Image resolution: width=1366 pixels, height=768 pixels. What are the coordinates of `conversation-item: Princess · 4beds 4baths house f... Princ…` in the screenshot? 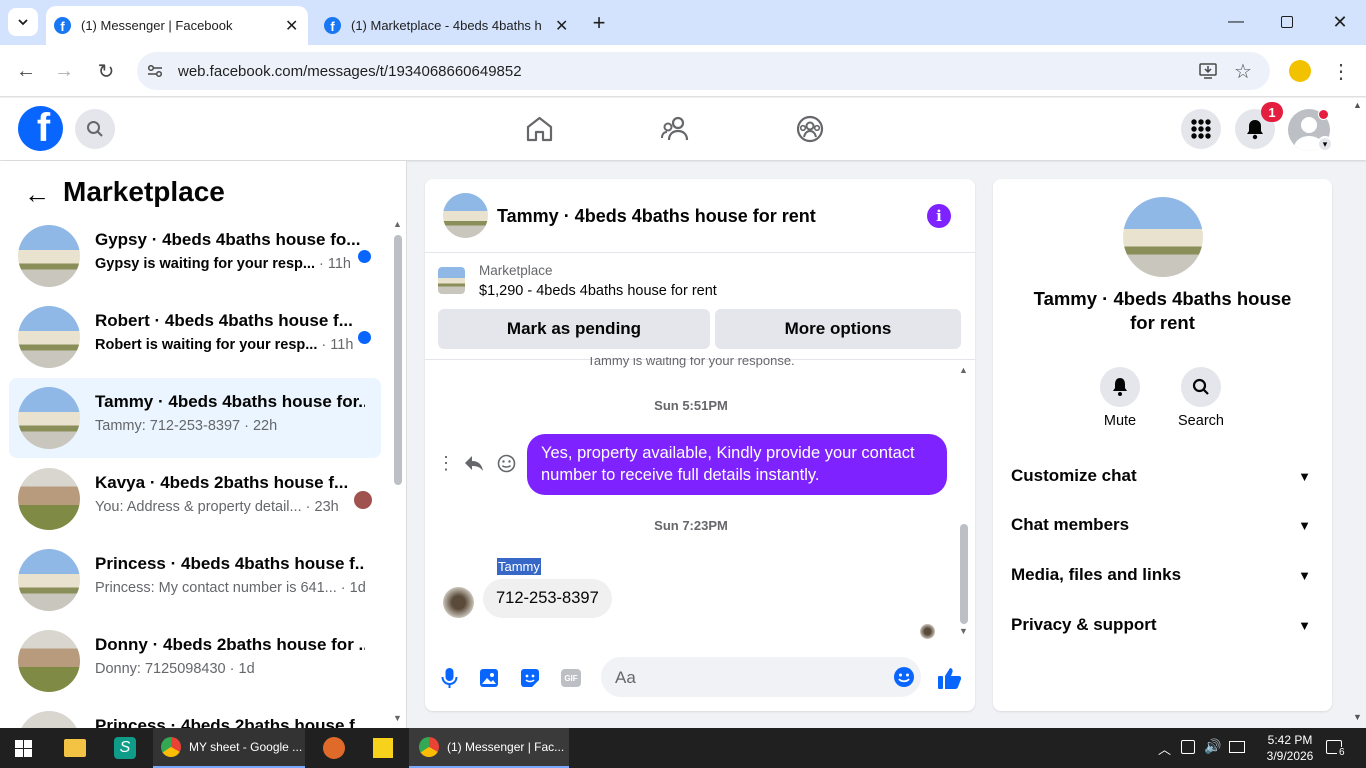 It's located at (195, 580).